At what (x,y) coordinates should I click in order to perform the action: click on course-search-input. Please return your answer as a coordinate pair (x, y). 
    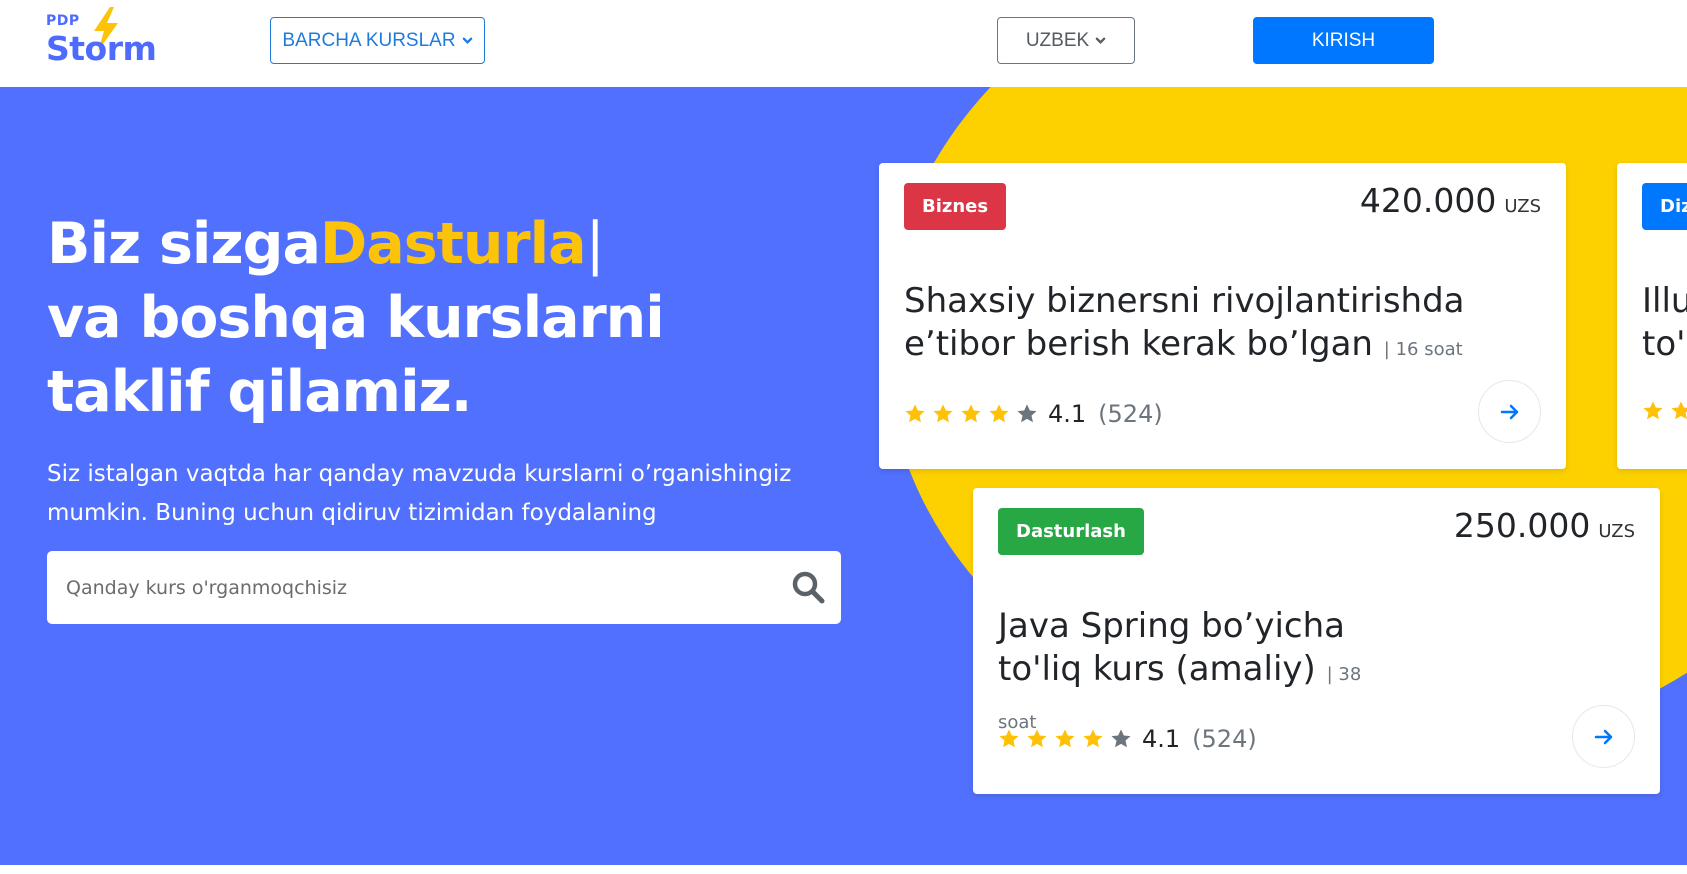
    Looking at the image, I should click on (406, 587).